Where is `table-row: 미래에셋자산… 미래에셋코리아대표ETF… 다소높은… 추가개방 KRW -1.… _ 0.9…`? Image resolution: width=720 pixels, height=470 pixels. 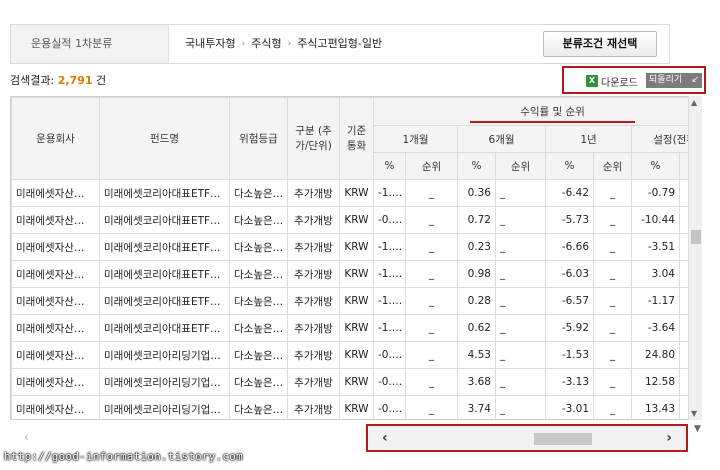 table-row: 미래에셋자산… 미래에셋코리아대표ETF… 다소높은… 추가개방 KRW -1.… _ 0.9… is located at coordinates (356, 274).